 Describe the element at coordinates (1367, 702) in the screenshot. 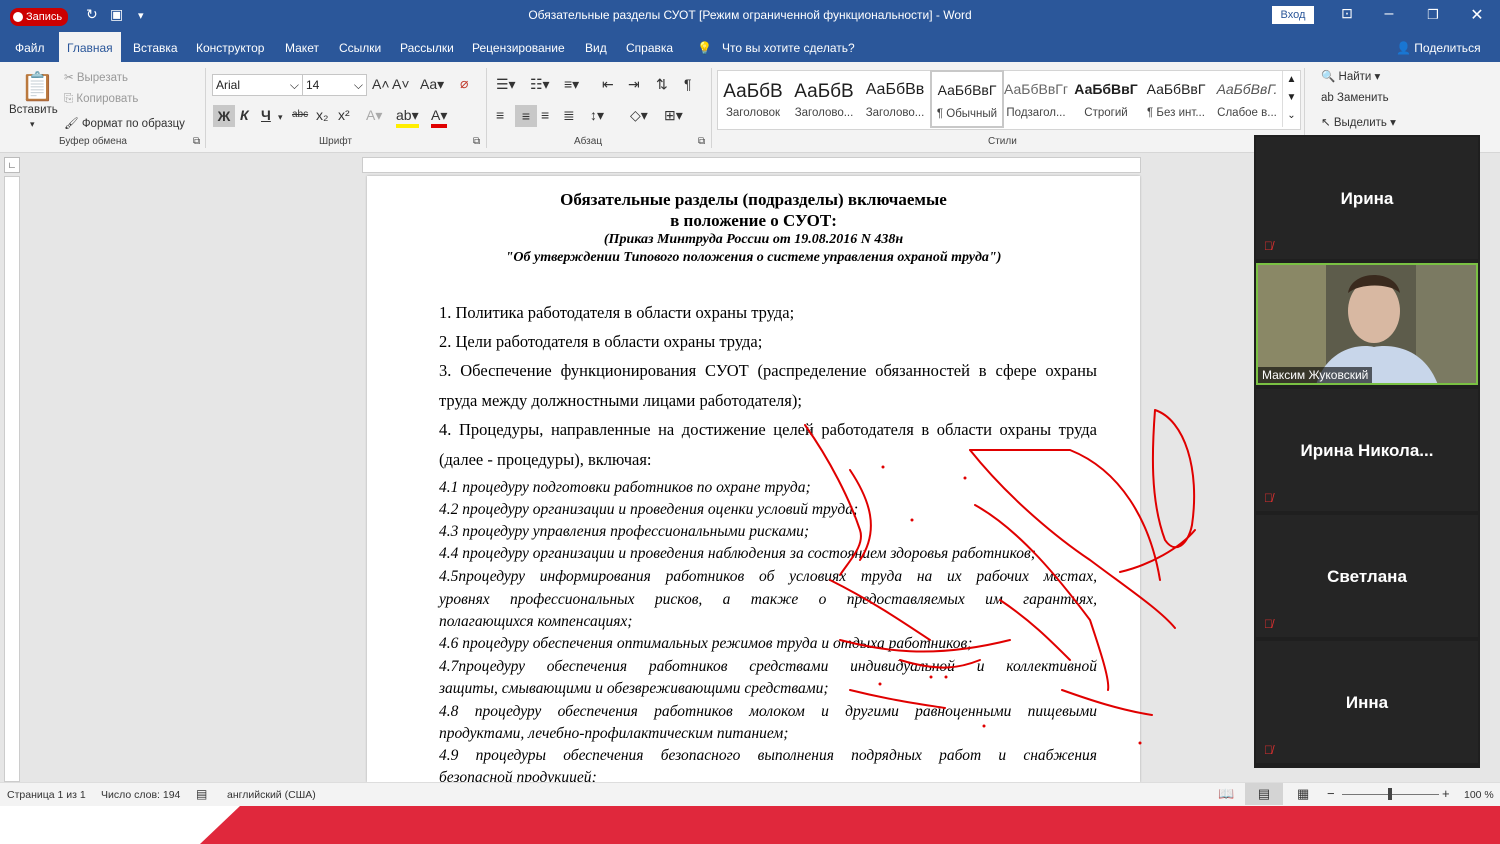

I see `participant-tile: Инна 🎙̸` at that location.